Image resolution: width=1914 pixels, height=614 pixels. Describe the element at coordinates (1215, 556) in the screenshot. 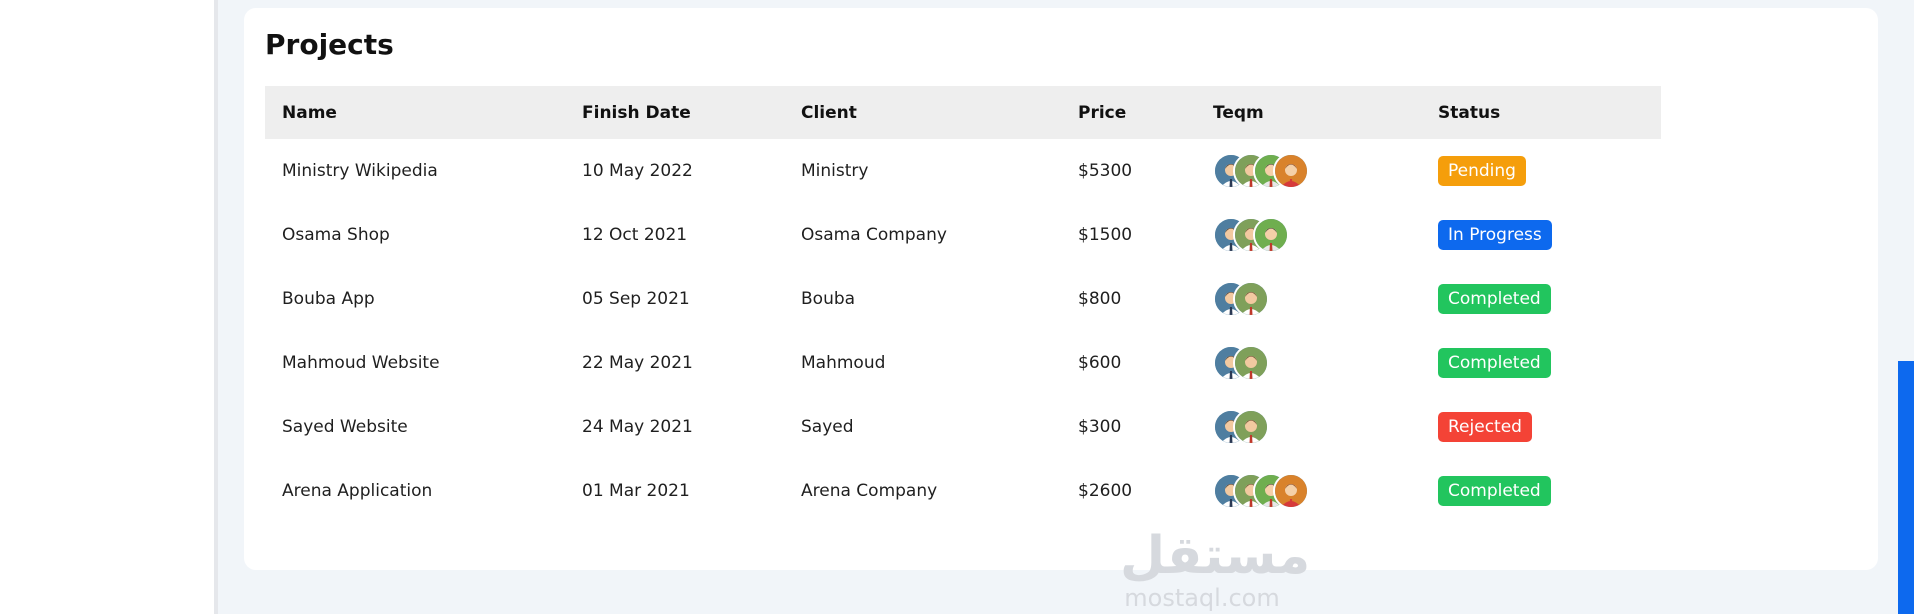

I see `watermark-arabic: مستقل` at that location.